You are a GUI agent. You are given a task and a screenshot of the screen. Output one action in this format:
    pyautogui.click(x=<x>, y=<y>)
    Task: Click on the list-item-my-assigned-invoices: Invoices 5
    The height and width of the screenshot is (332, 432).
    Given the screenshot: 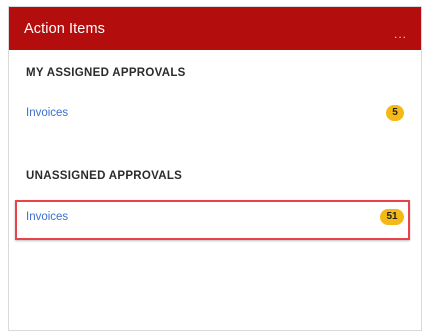 What is the action you would take?
    pyautogui.click(x=215, y=113)
    